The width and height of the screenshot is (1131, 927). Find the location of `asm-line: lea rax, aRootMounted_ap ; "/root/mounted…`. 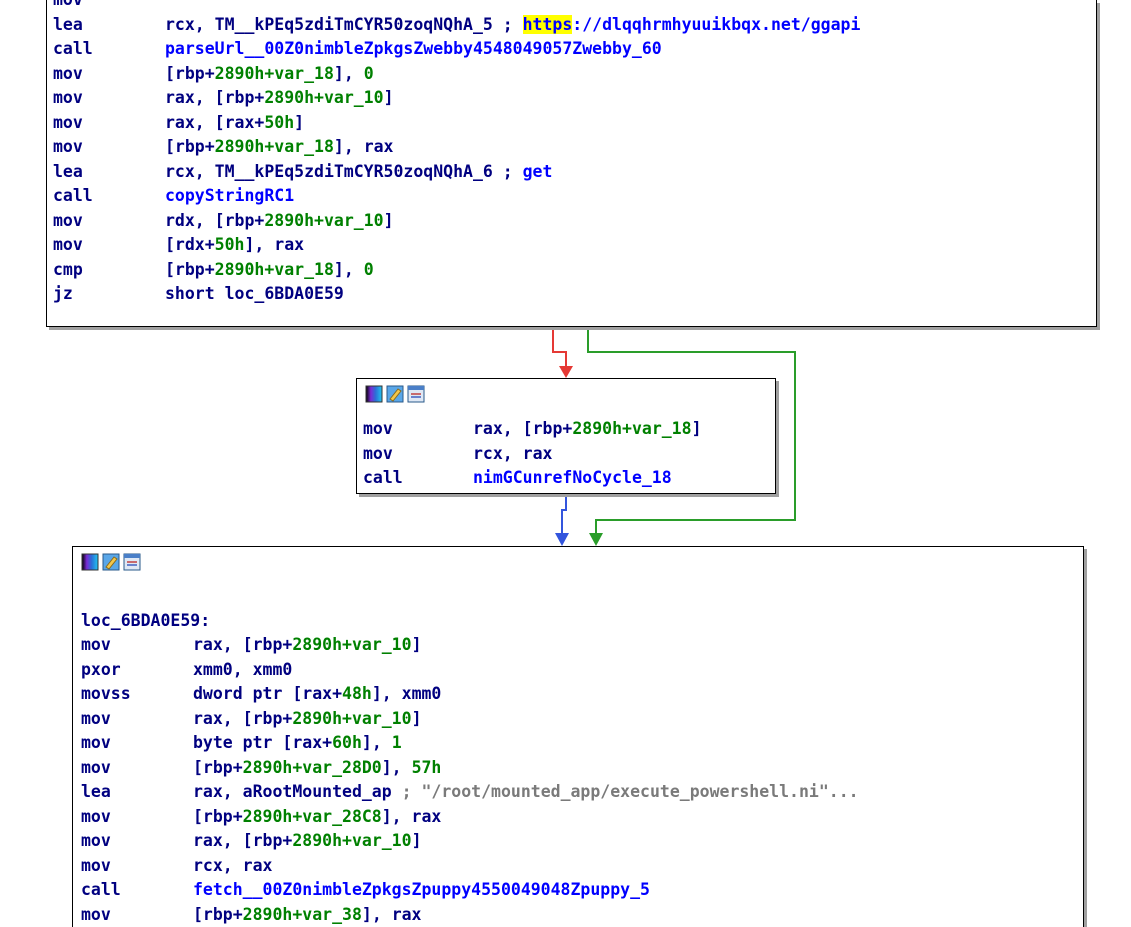

asm-line: lea rax, aRootMounted_ap ; "/root/mounted… is located at coordinates (581, 792).